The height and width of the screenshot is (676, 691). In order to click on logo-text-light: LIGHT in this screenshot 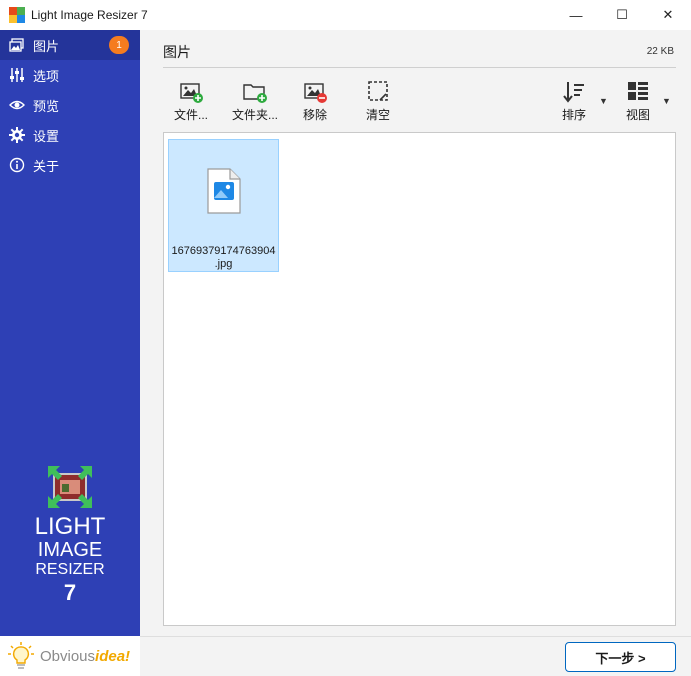, I will do `click(70, 526)`.